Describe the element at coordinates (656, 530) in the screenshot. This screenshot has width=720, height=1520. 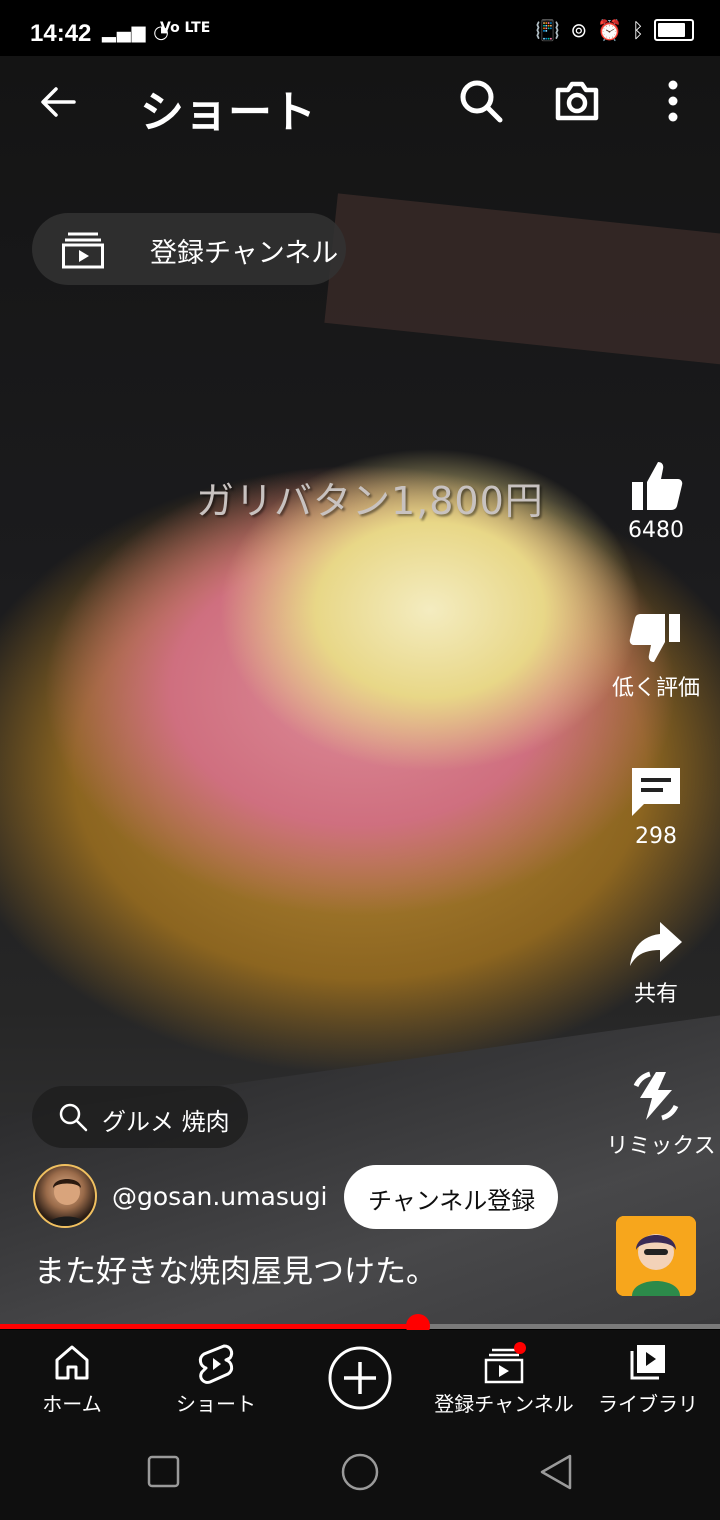
I see `like-count: 6480` at that location.